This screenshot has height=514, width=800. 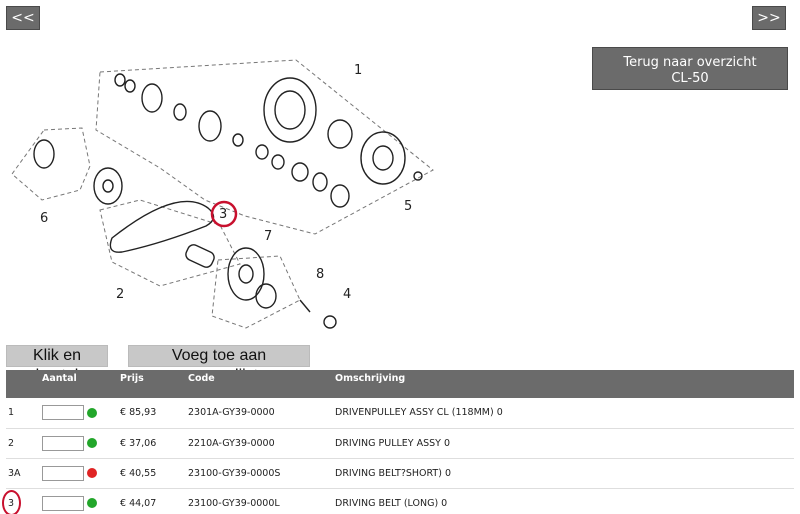 What do you see at coordinates (154, 384) in the screenshot?
I see `header-price: Prijs` at bounding box center [154, 384].